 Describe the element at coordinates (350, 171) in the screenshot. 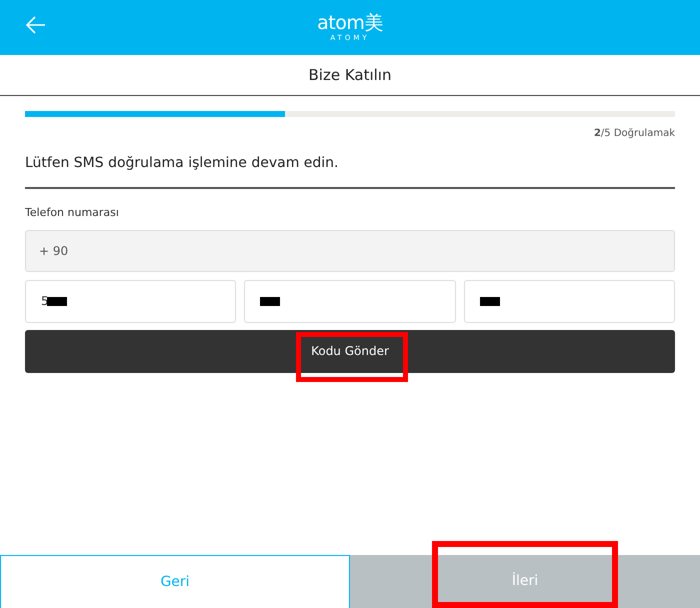

I see `section-heading: Lütfen SMS doğrulama işlemine devam edin.` at that location.